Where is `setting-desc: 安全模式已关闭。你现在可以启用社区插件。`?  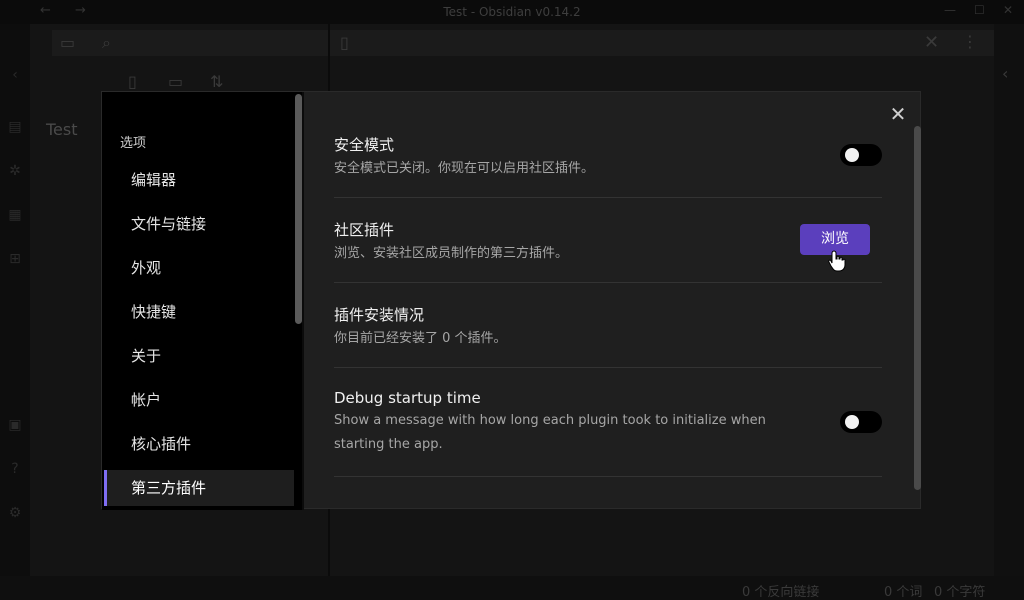 setting-desc: 安全模式已关闭。你现在可以启用社区插件。 is located at coordinates (464, 168).